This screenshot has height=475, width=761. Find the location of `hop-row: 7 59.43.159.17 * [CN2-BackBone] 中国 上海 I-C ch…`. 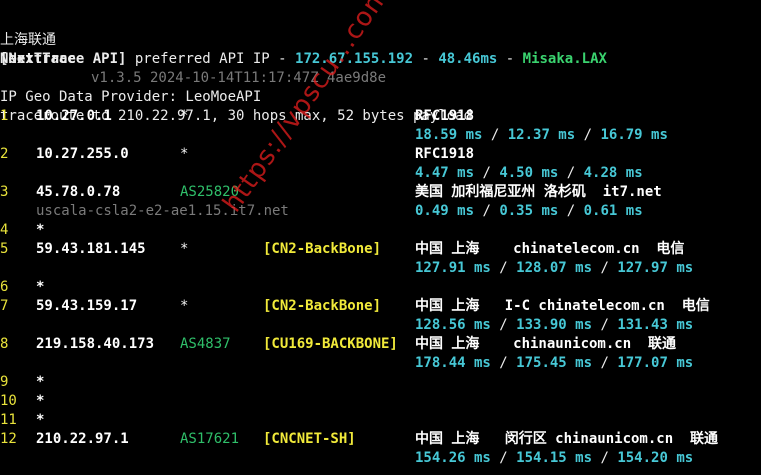

hop-row: 7 59.43.159.17 * [CN2-BackBone] 中国 上海 I-C ch… is located at coordinates (380, 306).